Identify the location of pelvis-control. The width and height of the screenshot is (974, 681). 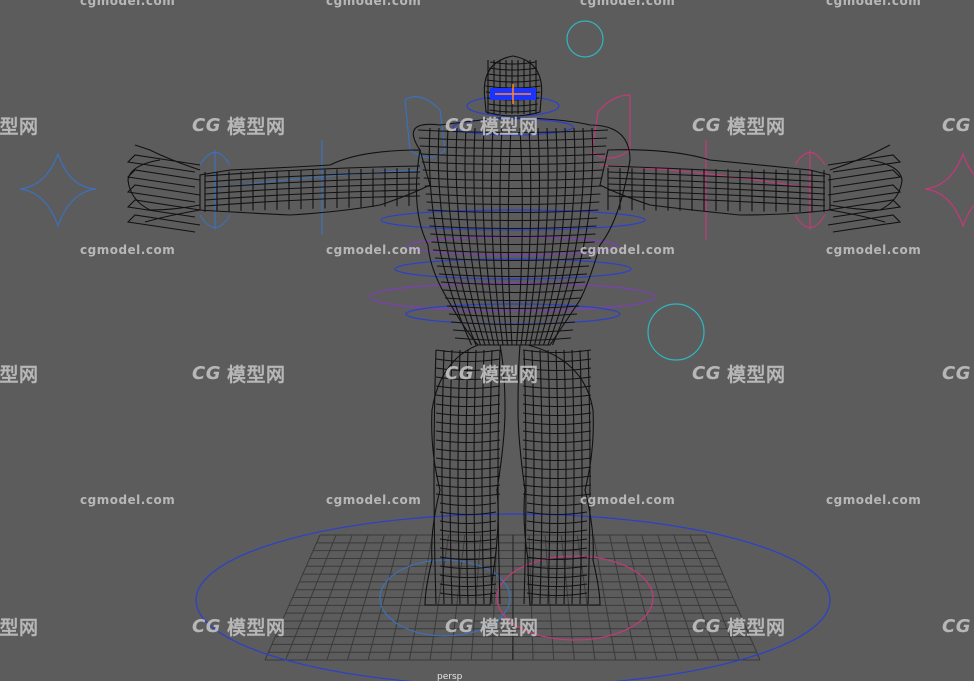
(513, 314).